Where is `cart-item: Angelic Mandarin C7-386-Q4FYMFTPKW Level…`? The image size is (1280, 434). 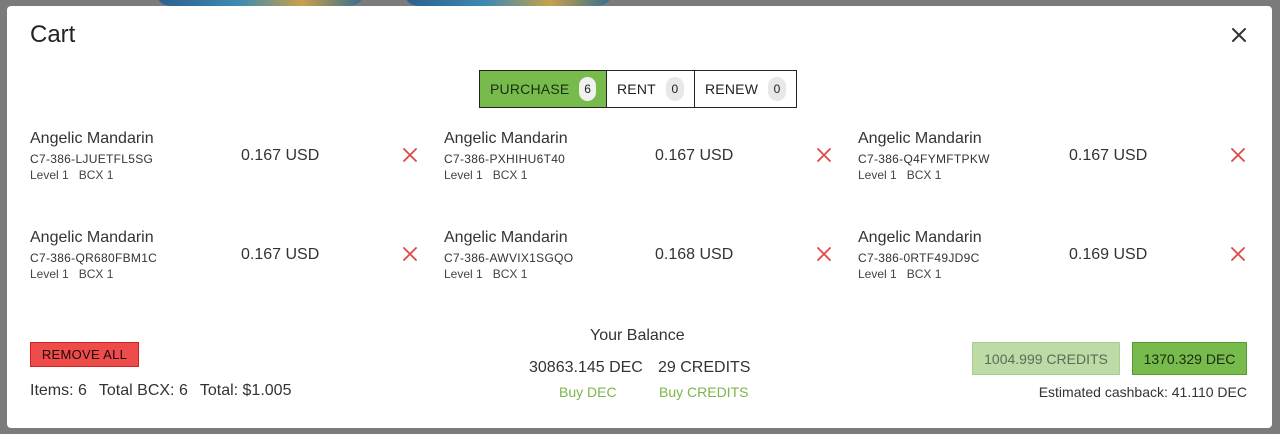 cart-item: Angelic Mandarin C7-386-Q4FYMFTPKW Level… is located at coordinates (1056, 160).